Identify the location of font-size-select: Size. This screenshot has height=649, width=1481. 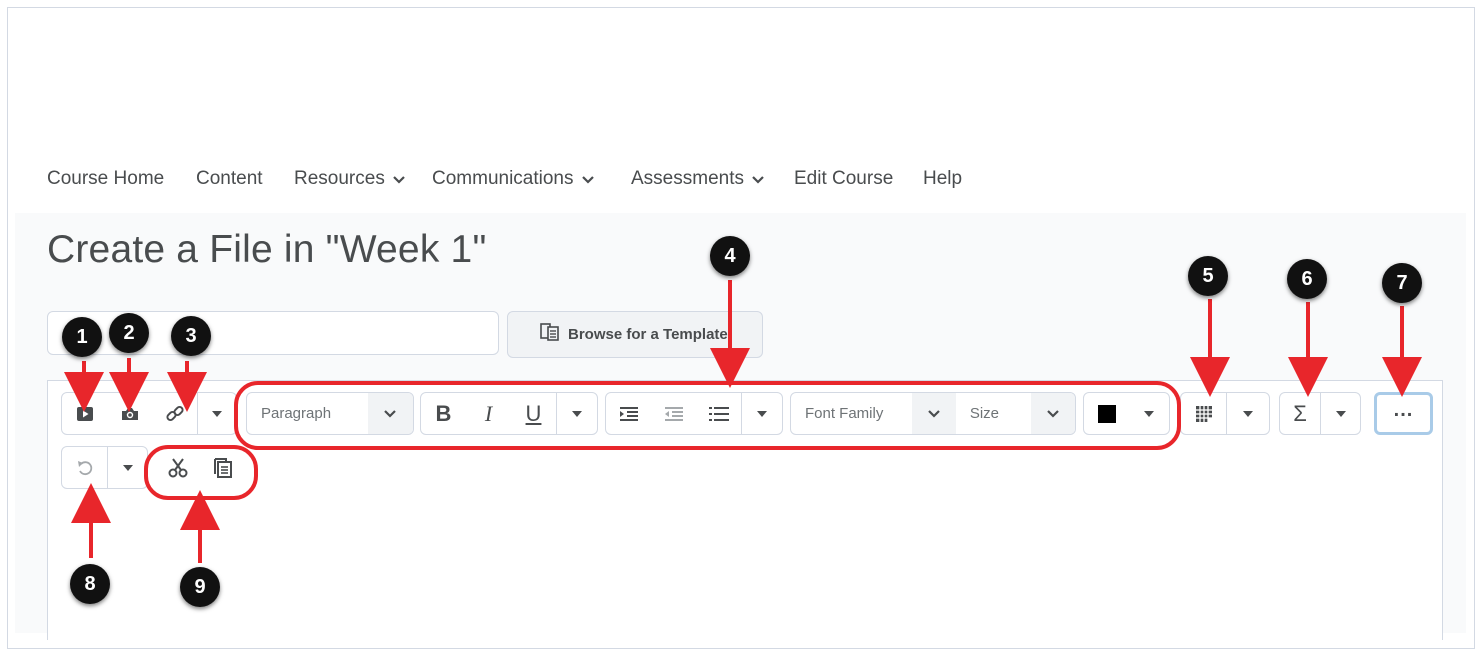
(993, 413).